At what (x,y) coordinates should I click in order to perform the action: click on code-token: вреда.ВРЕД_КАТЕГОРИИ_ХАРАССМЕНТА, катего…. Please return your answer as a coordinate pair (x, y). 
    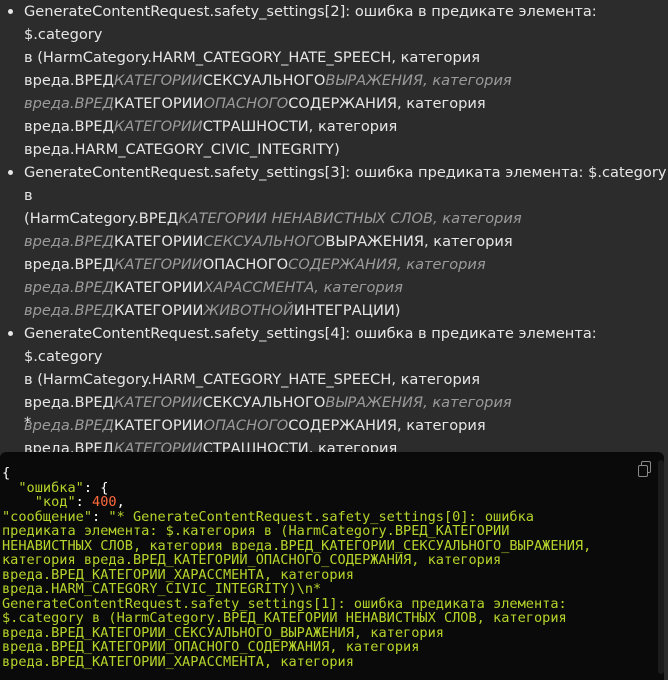
    Looking at the image, I should click on (178, 661).